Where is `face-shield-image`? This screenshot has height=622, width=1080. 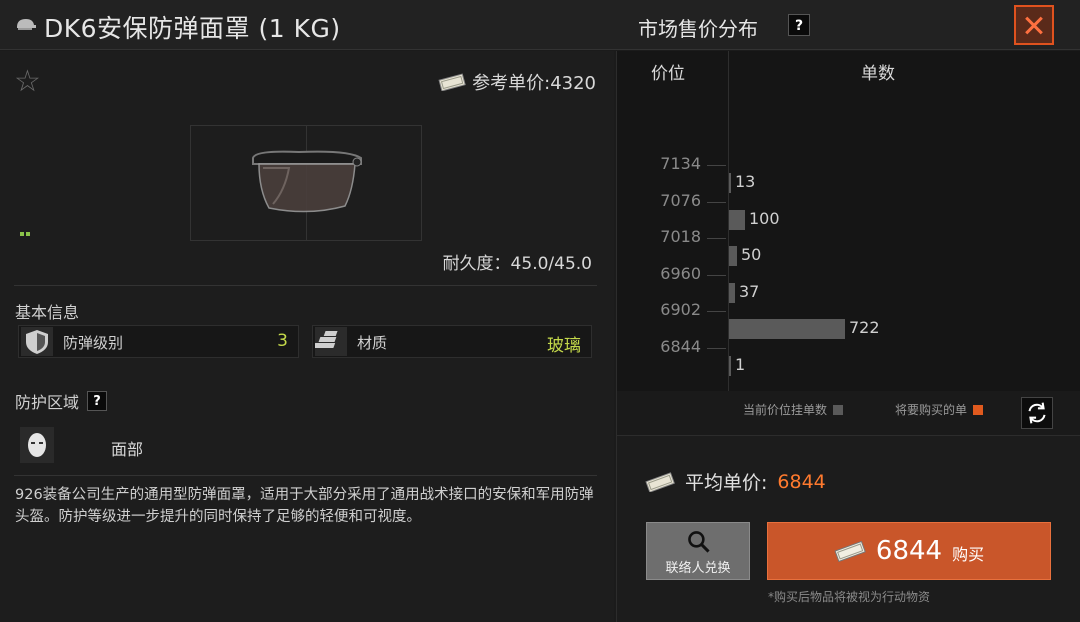 face-shield-image is located at coordinates (307, 181).